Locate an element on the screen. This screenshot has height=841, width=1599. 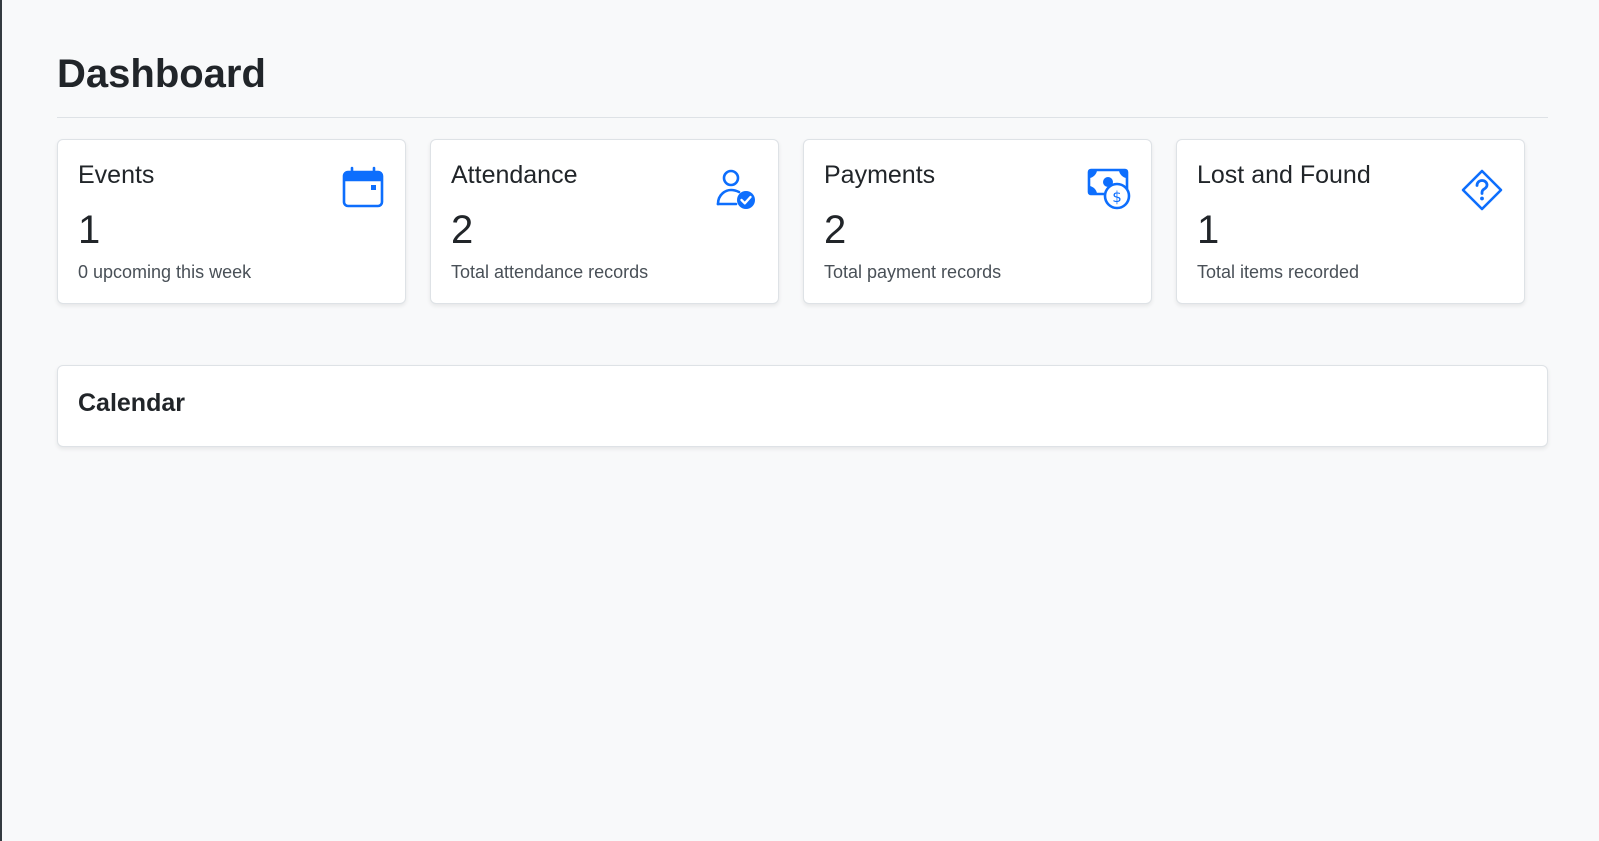
page-header: Dashboard is located at coordinates (802, 59).